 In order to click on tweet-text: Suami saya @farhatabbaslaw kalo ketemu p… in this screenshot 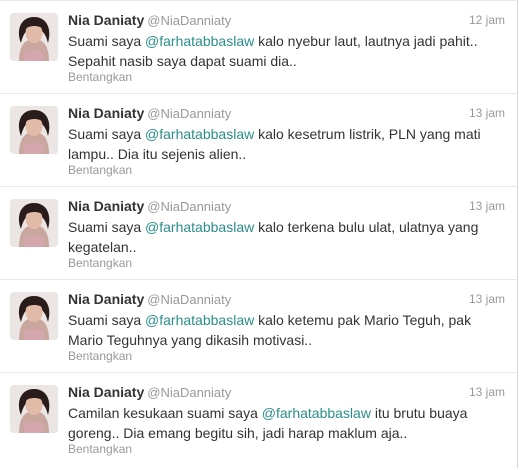, I will do `click(284, 330)`.